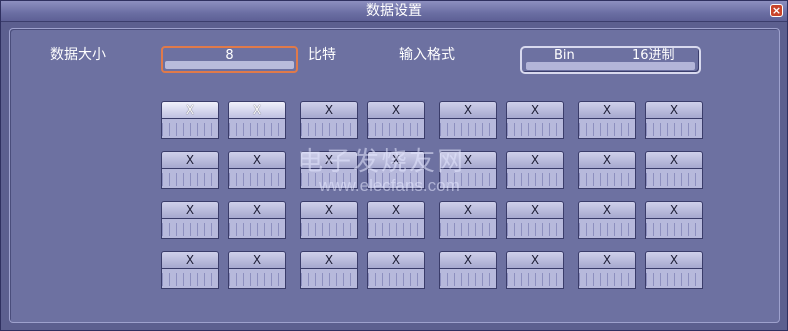 This screenshot has width=788, height=331. What do you see at coordinates (78, 55) in the screenshot?
I see `data-size-label: 数据大小` at bounding box center [78, 55].